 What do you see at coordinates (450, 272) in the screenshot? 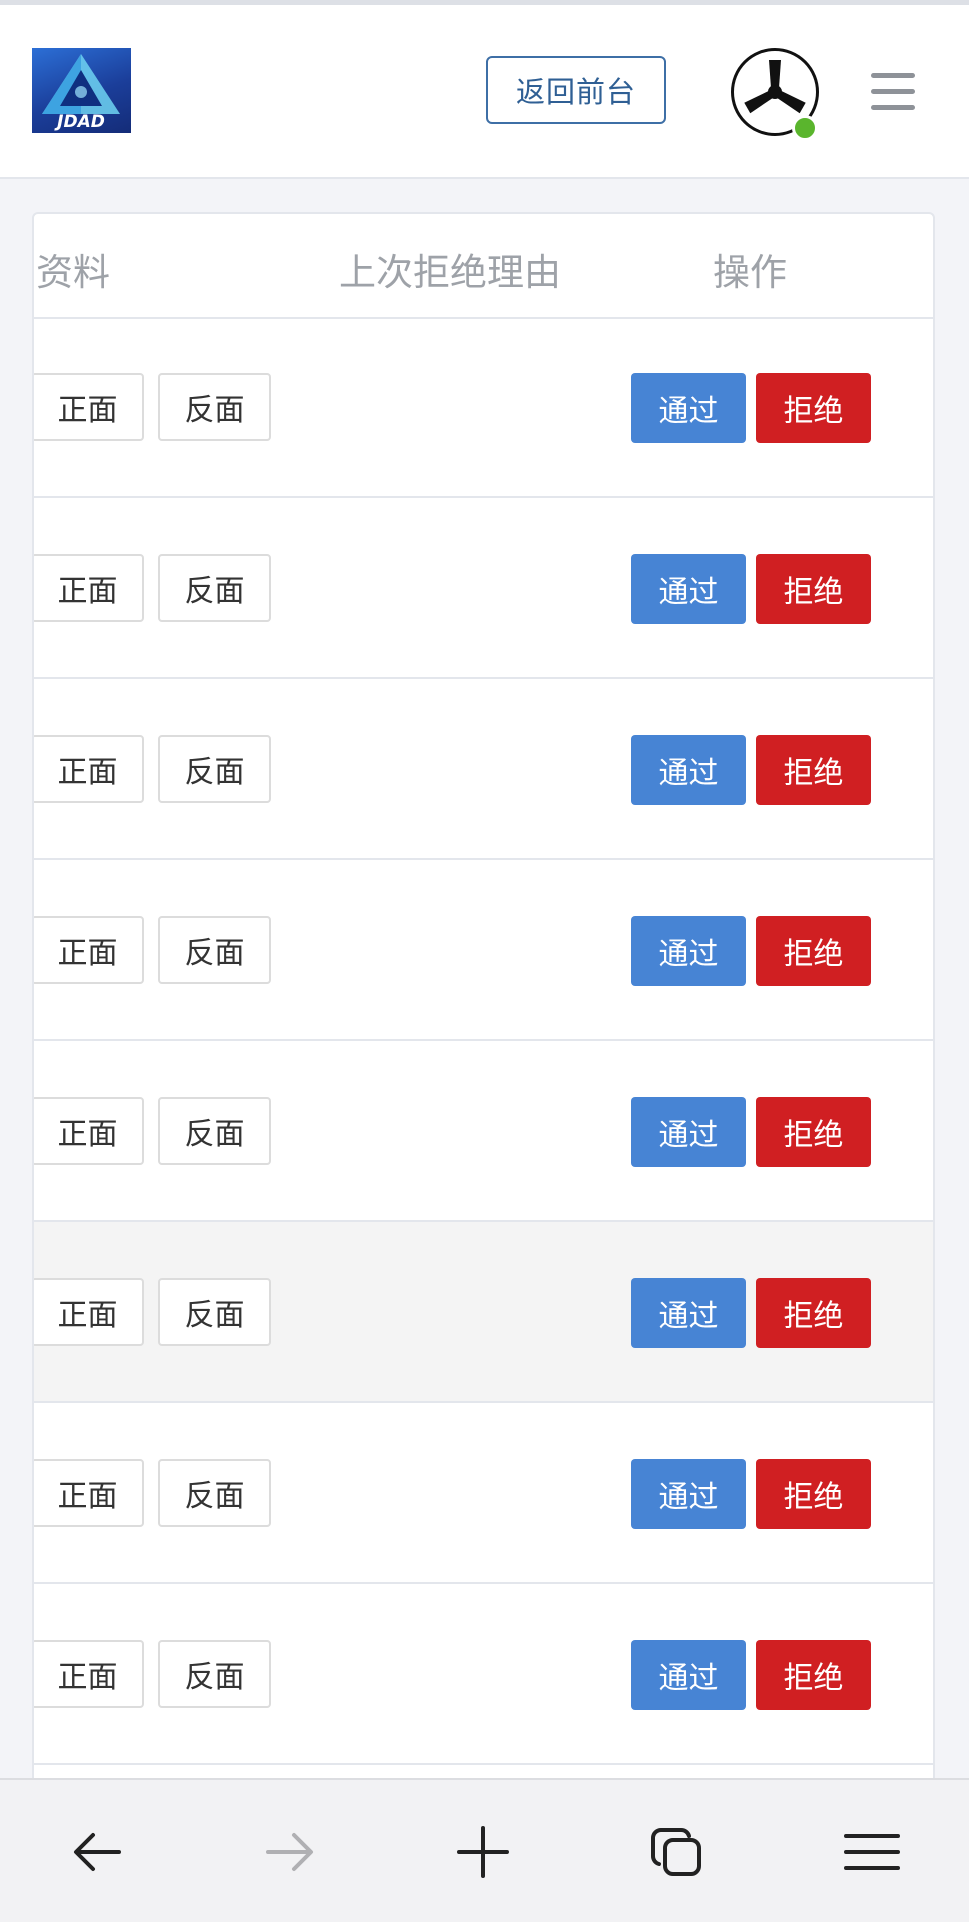
I see `column-header-last-reject-reason: 上次拒绝理由` at bounding box center [450, 272].